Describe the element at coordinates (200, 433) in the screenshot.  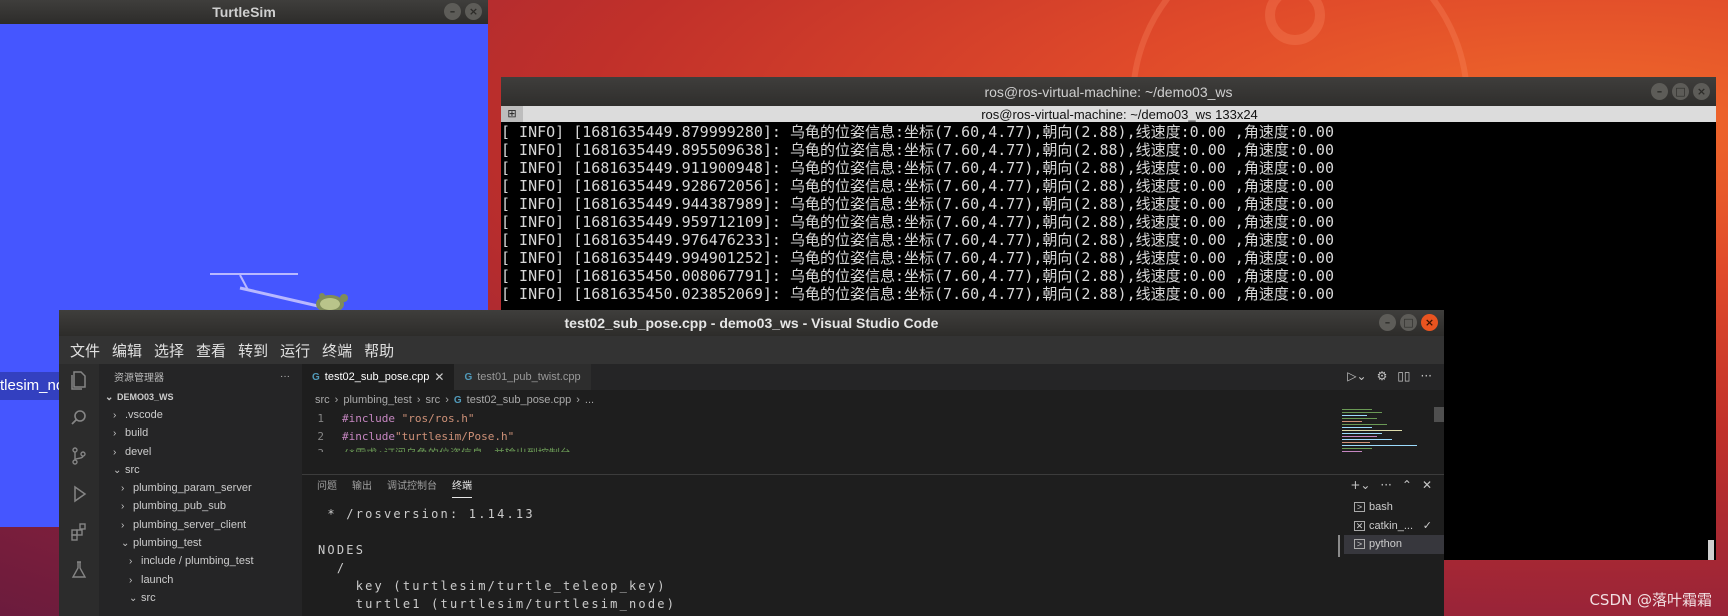
I see `tree-item: › build` at that location.